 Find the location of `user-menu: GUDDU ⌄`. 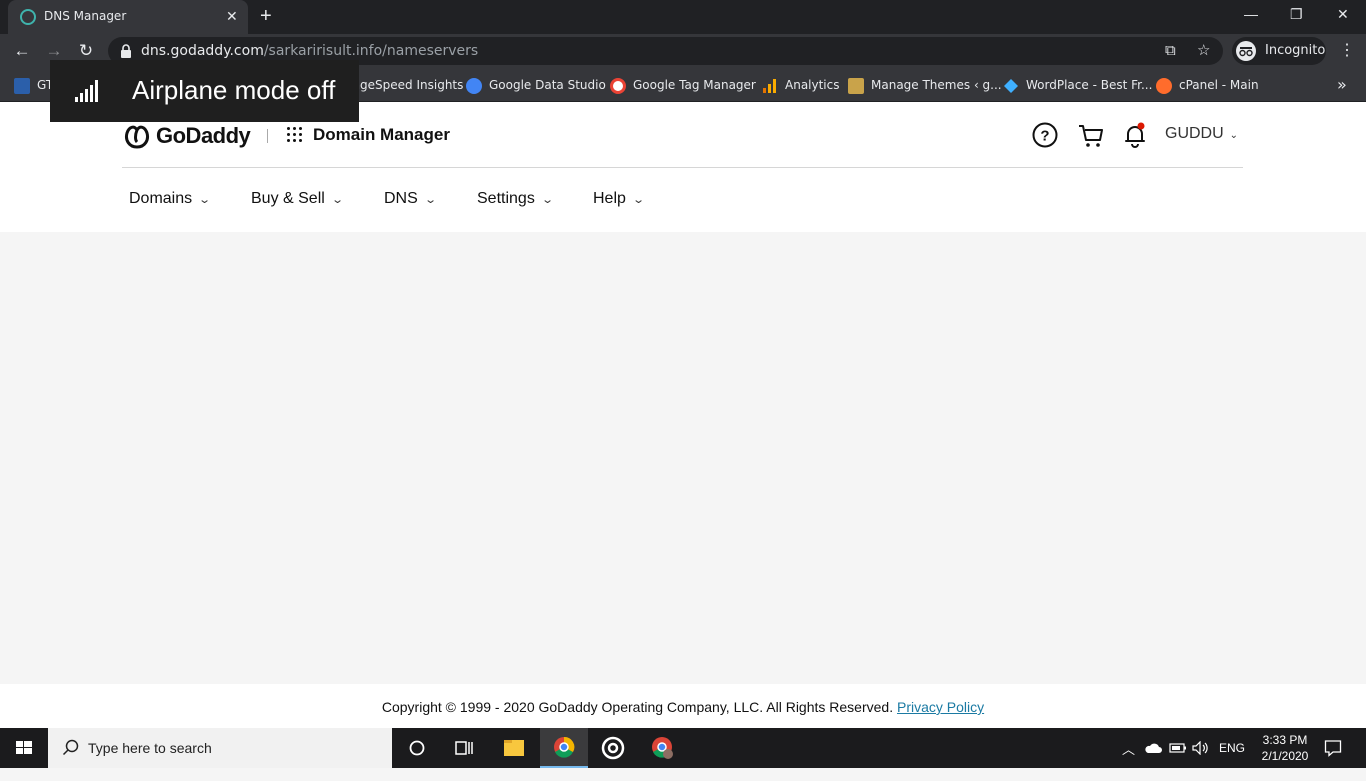

user-menu: GUDDU ⌄ is located at coordinates (1201, 134).